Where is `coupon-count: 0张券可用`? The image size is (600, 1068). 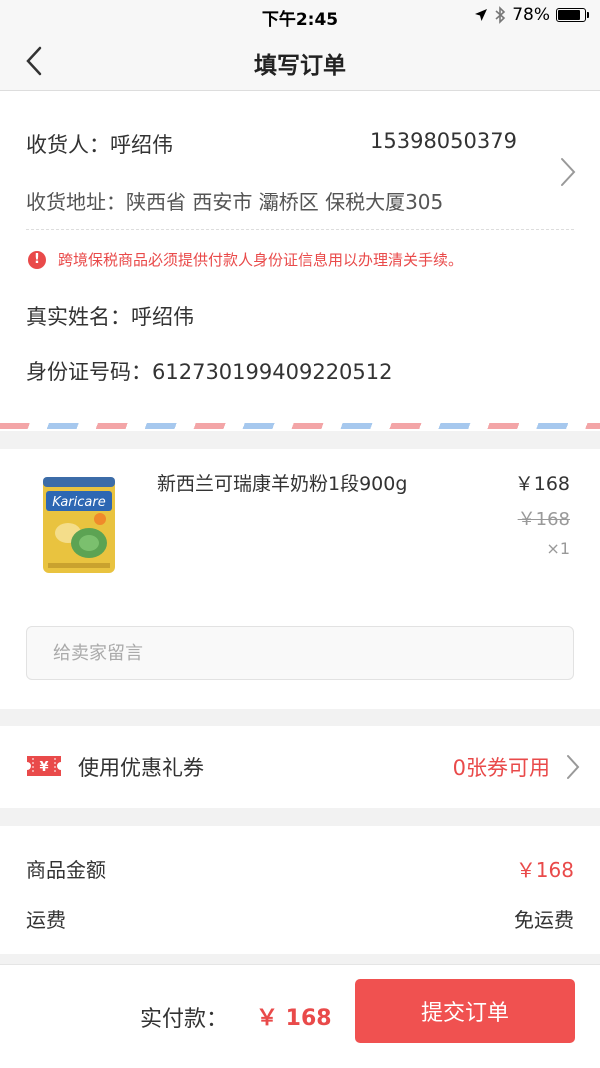
coupon-count: 0张券可用 is located at coordinates (501, 768).